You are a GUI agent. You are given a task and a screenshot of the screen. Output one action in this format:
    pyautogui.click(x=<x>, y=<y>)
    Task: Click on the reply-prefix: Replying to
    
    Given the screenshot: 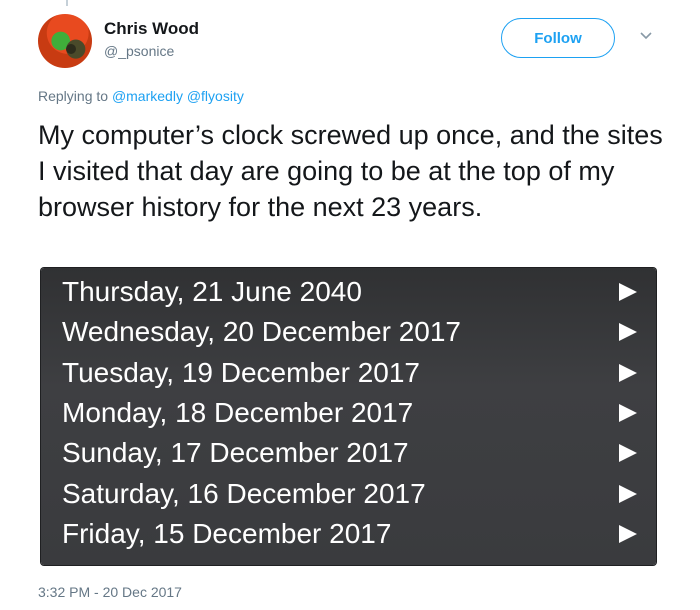 What is the action you would take?
    pyautogui.click(x=73, y=96)
    